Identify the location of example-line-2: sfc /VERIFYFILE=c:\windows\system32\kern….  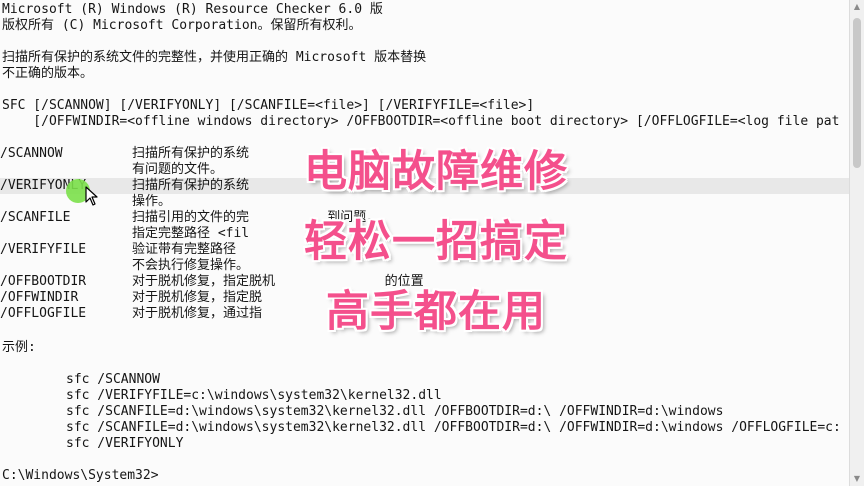
(254, 395).